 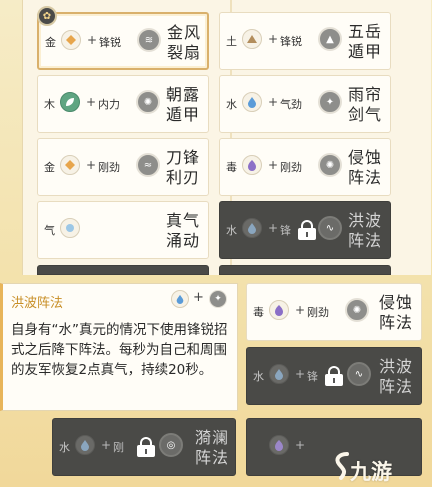 What do you see at coordinates (183, 42) in the screenshot?
I see `skill-title: 金风裂扇` at bounding box center [183, 42].